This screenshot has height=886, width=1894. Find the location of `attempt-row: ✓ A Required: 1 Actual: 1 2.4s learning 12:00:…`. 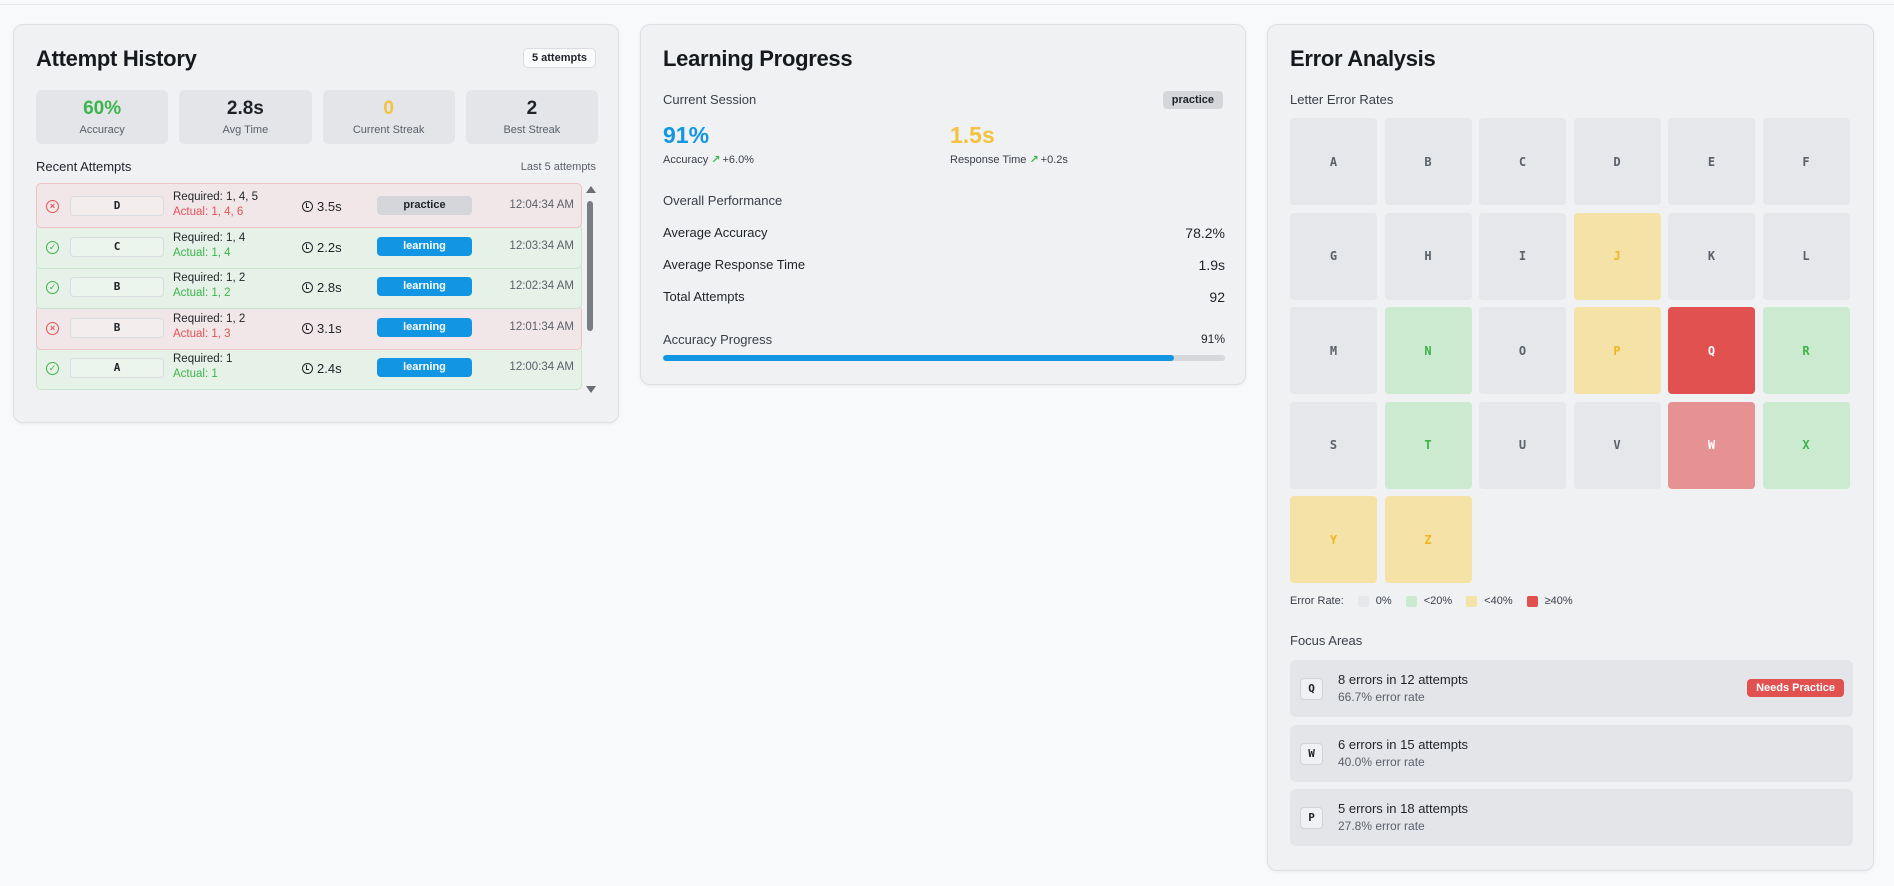

attempt-row: ✓ A Required: 1 Actual: 1 2.4s learning 12:00:… is located at coordinates (309, 367).